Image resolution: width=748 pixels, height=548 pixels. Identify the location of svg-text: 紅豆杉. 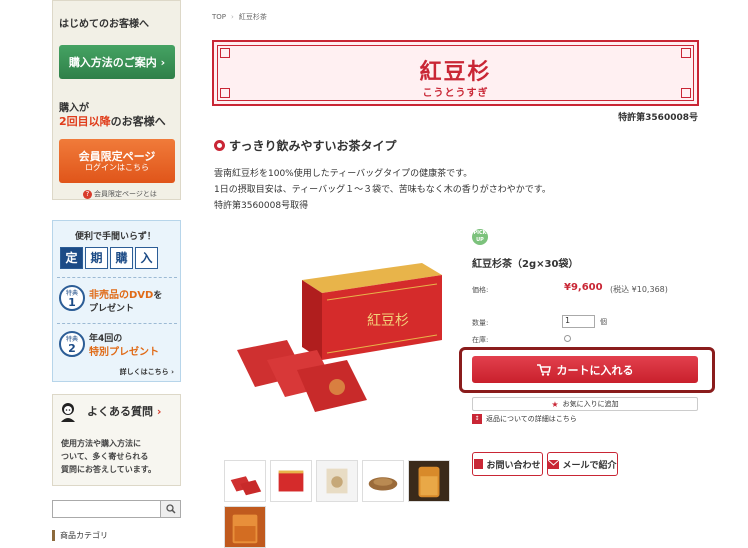
(388, 321).